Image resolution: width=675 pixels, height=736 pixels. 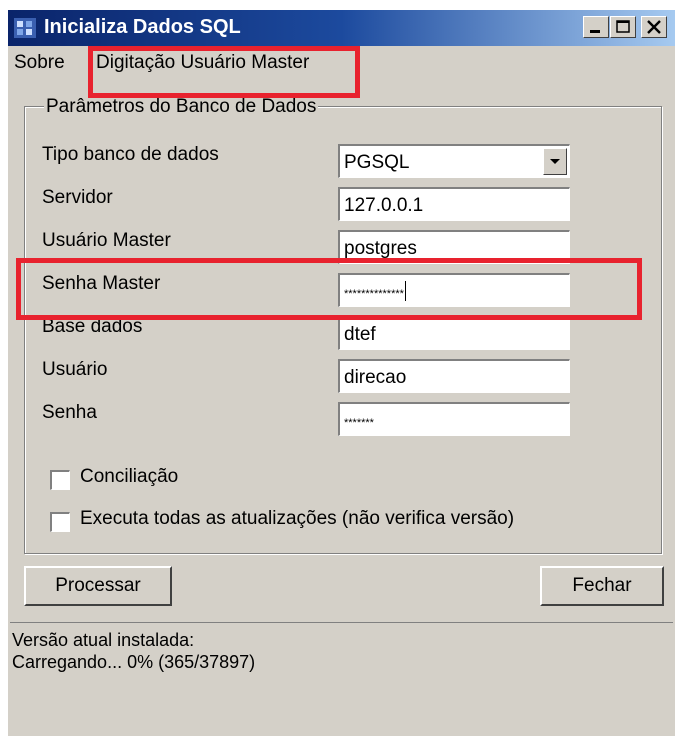 I want to click on status-loading-line: Carregando... 0% (365/37897), so click(x=134, y=662).